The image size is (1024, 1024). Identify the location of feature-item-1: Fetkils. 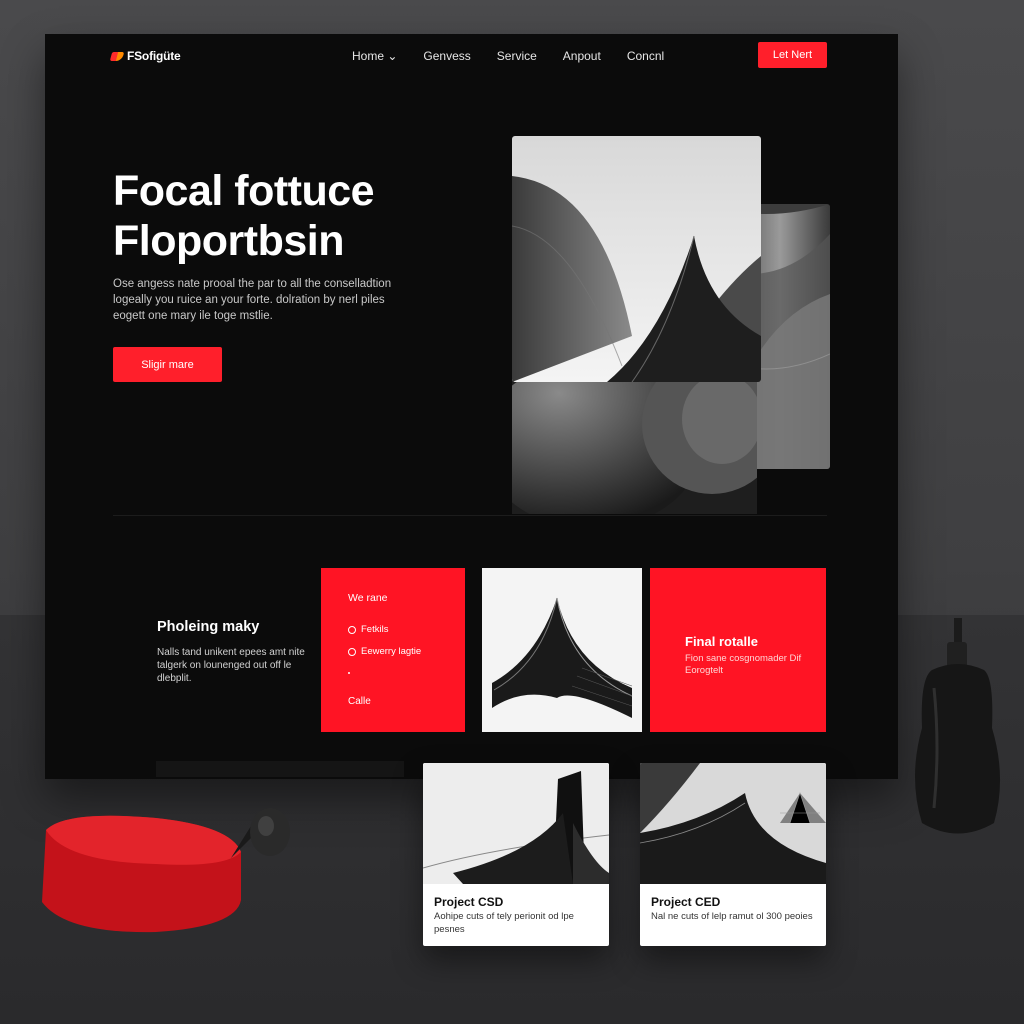
(368, 629).